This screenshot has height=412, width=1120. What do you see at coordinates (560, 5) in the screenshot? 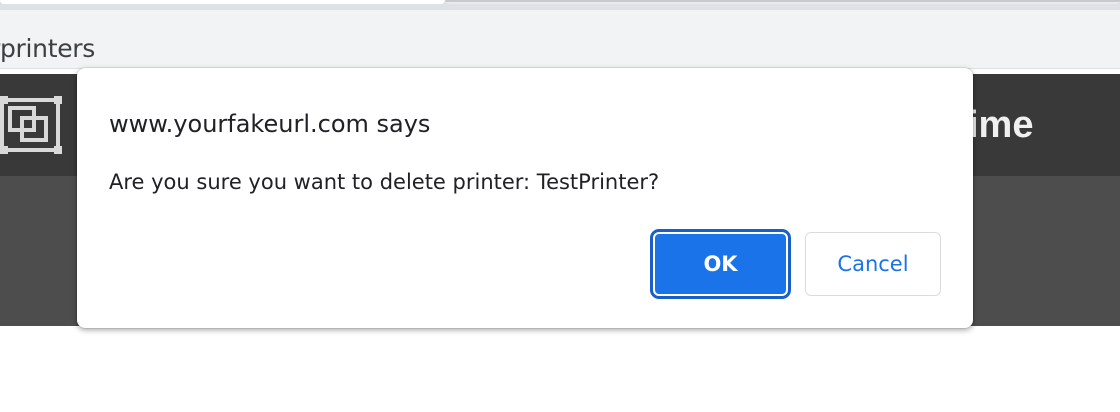
I see `browser-tabstrip` at bounding box center [560, 5].